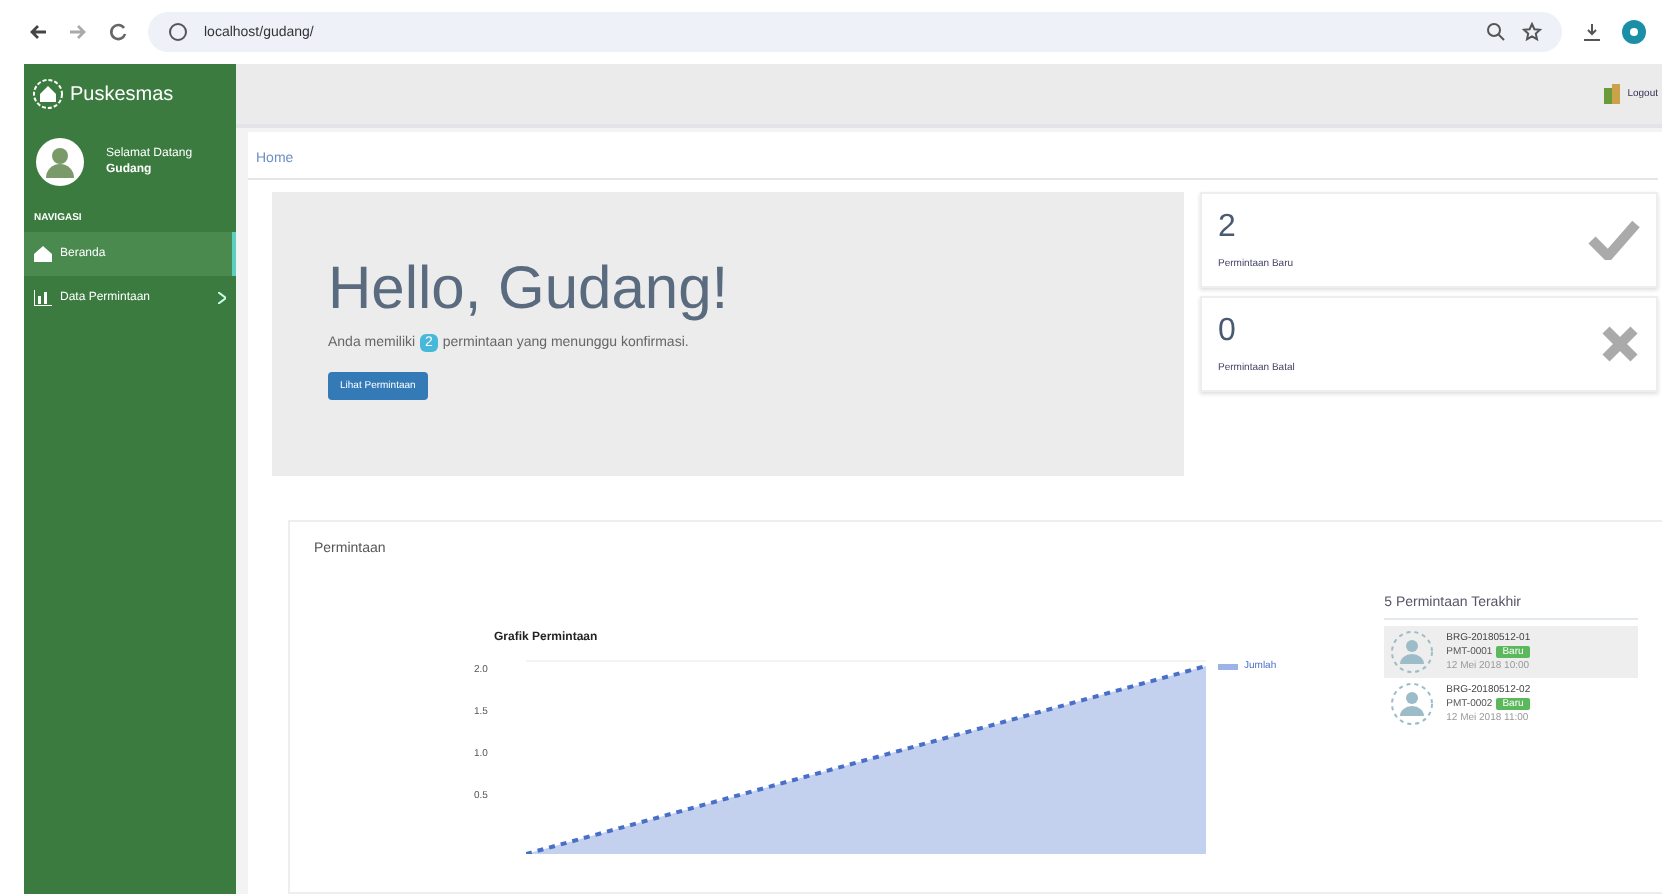 The image size is (1662, 894). I want to click on legend-swatch-icon, so click(1228, 666).